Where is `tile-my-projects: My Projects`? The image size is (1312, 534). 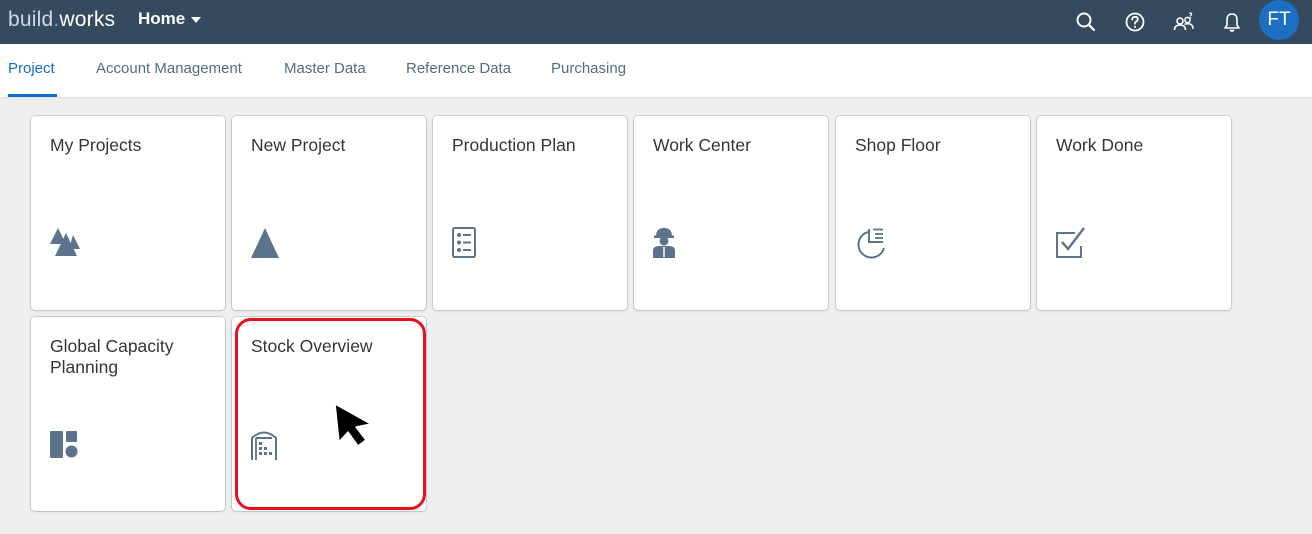
tile-my-projects: My Projects is located at coordinates (128, 213).